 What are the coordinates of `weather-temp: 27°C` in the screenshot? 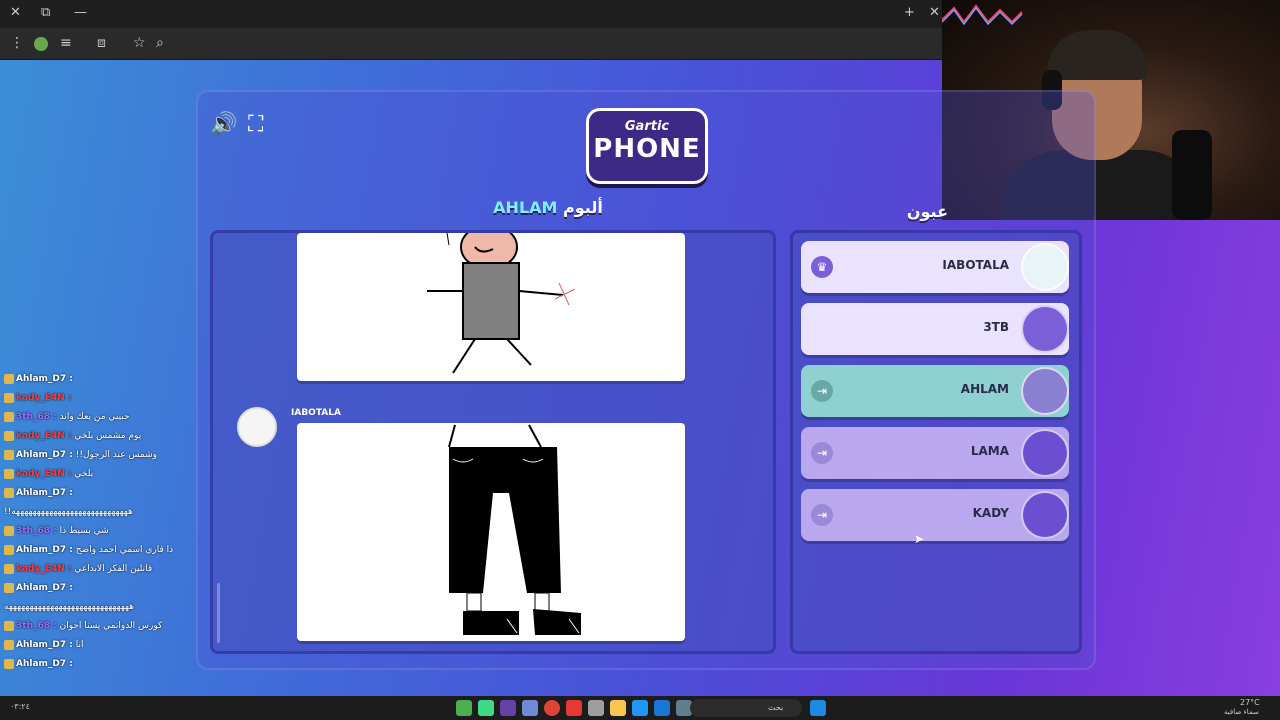 It's located at (1250, 702).